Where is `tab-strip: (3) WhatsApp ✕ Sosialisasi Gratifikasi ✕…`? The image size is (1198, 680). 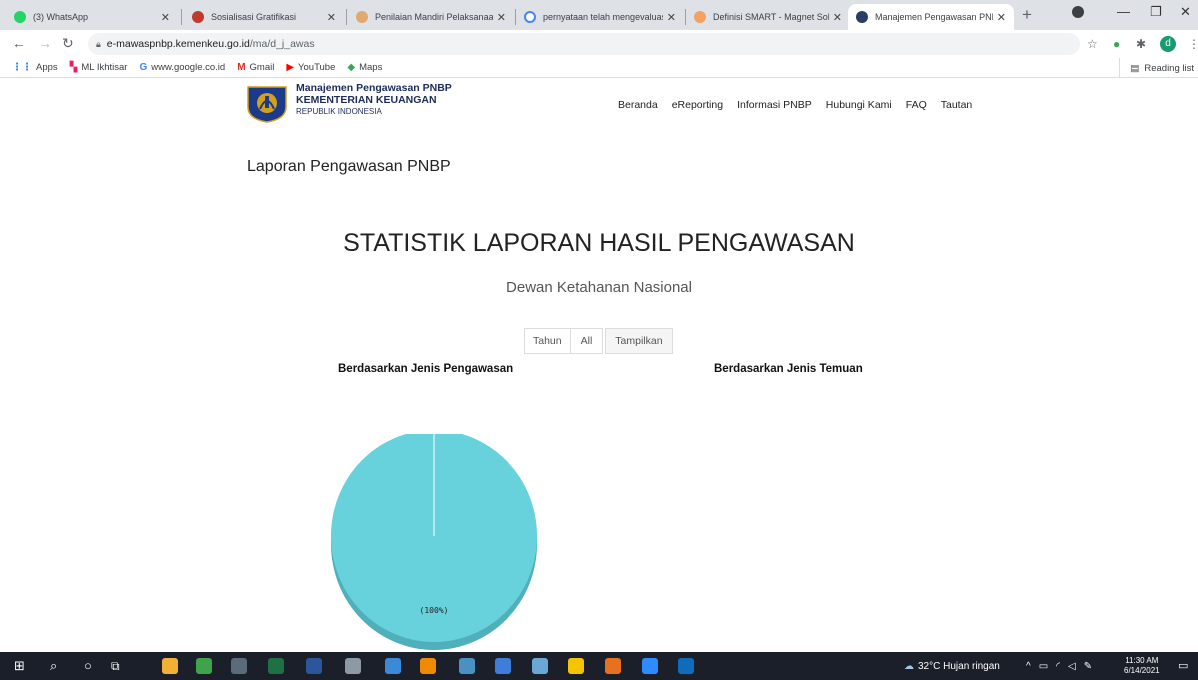
tab-strip: (3) WhatsApp ✕ Sosialisasi Gratifikasi ✕… is located at coordinates (599, 15).